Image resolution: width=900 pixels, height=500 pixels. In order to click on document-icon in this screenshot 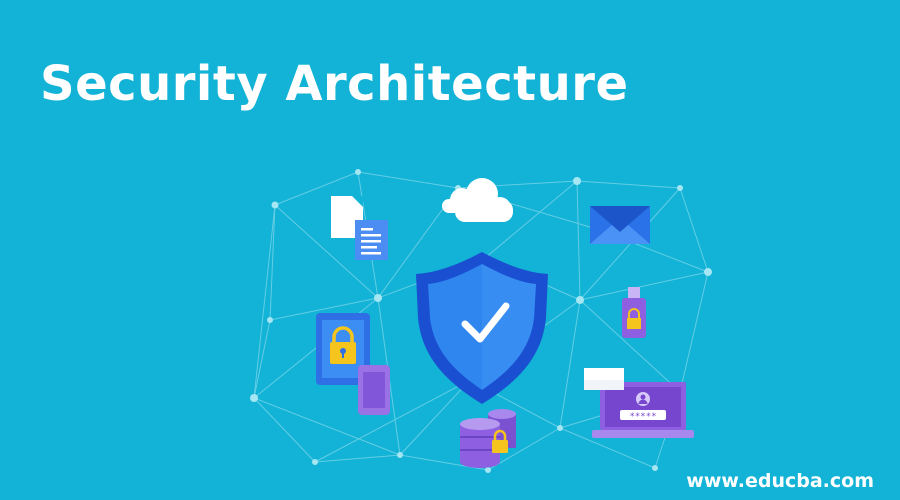, I will do `click(359, 228)`.